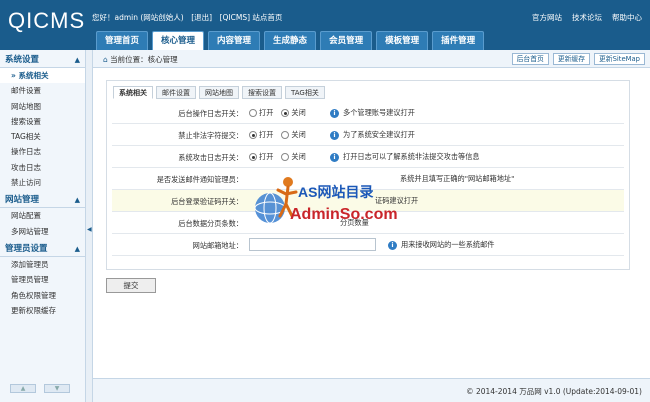 The width and height of the screenshot is (650, 402). Describe the element at coordinates (411, 156) in the screenshot. I see `row-tip: 打开日志可以了解系统非法提交攻击等信息` at that location.